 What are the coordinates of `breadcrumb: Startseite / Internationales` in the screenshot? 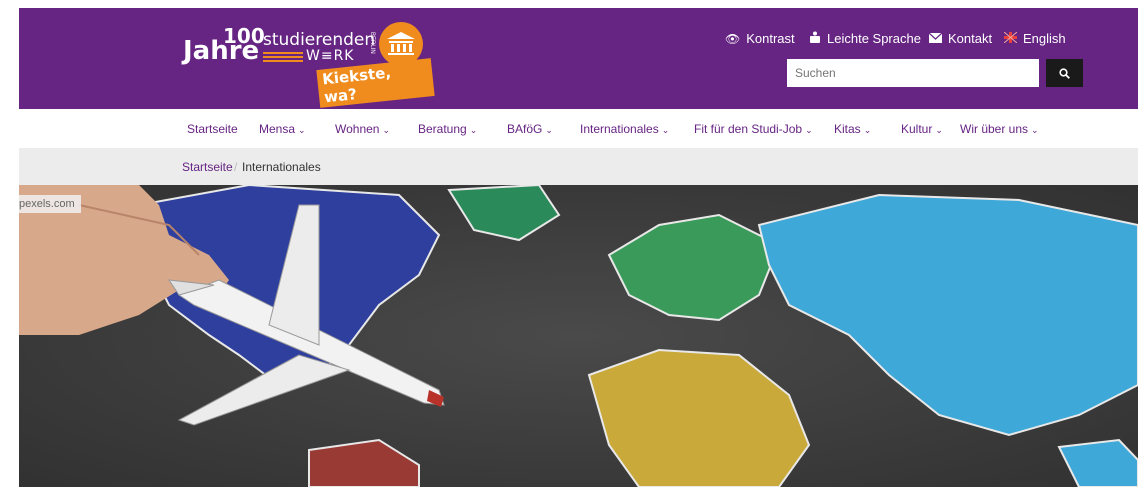 It's located at (578, 166).